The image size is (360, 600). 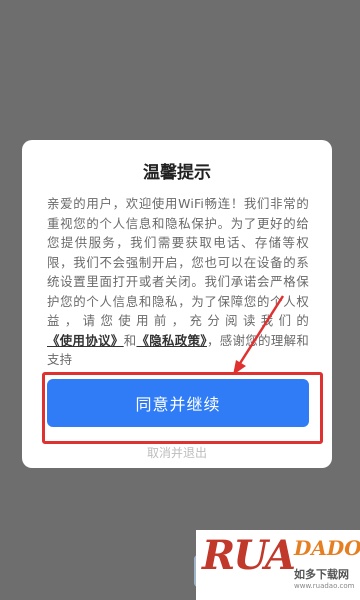 What do you see at coordinates (177, 173) in the screenshot?
I see `dialog-title: 温馨提示` at bounding box center [177, 173].